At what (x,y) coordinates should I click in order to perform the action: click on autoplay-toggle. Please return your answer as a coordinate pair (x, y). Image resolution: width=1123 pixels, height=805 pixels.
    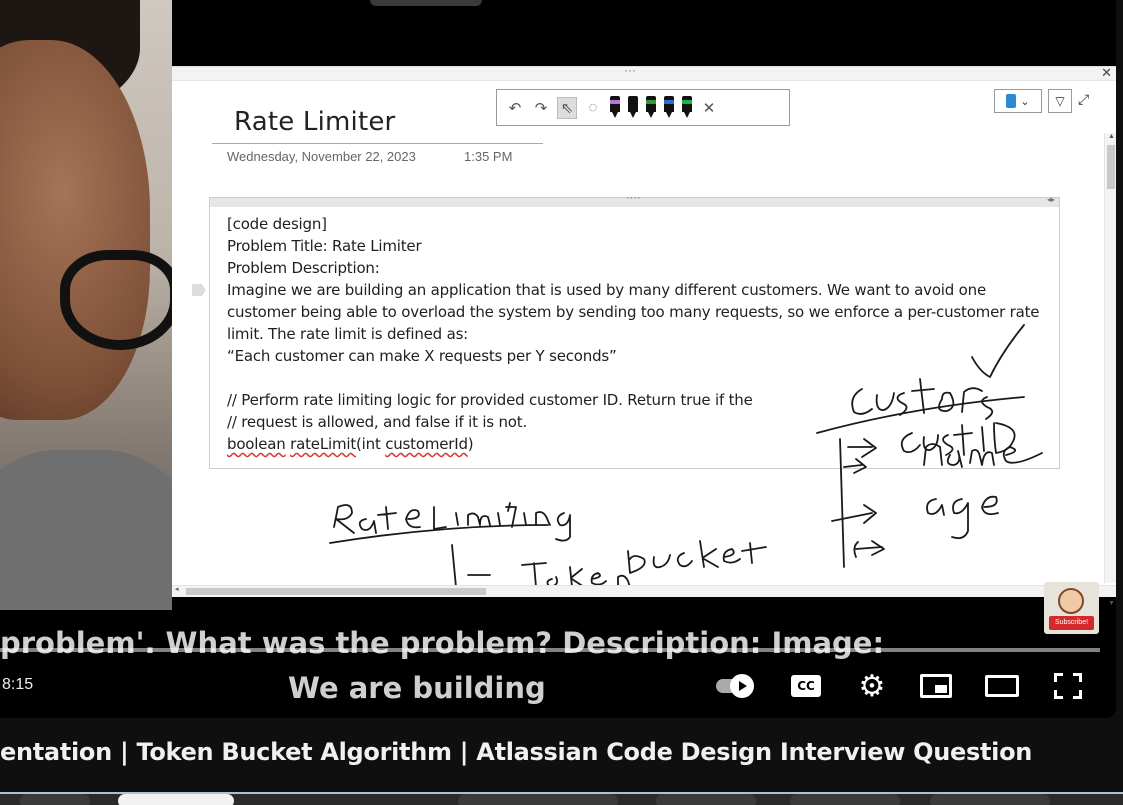
    Looking at the image, I should click on (734, 686).